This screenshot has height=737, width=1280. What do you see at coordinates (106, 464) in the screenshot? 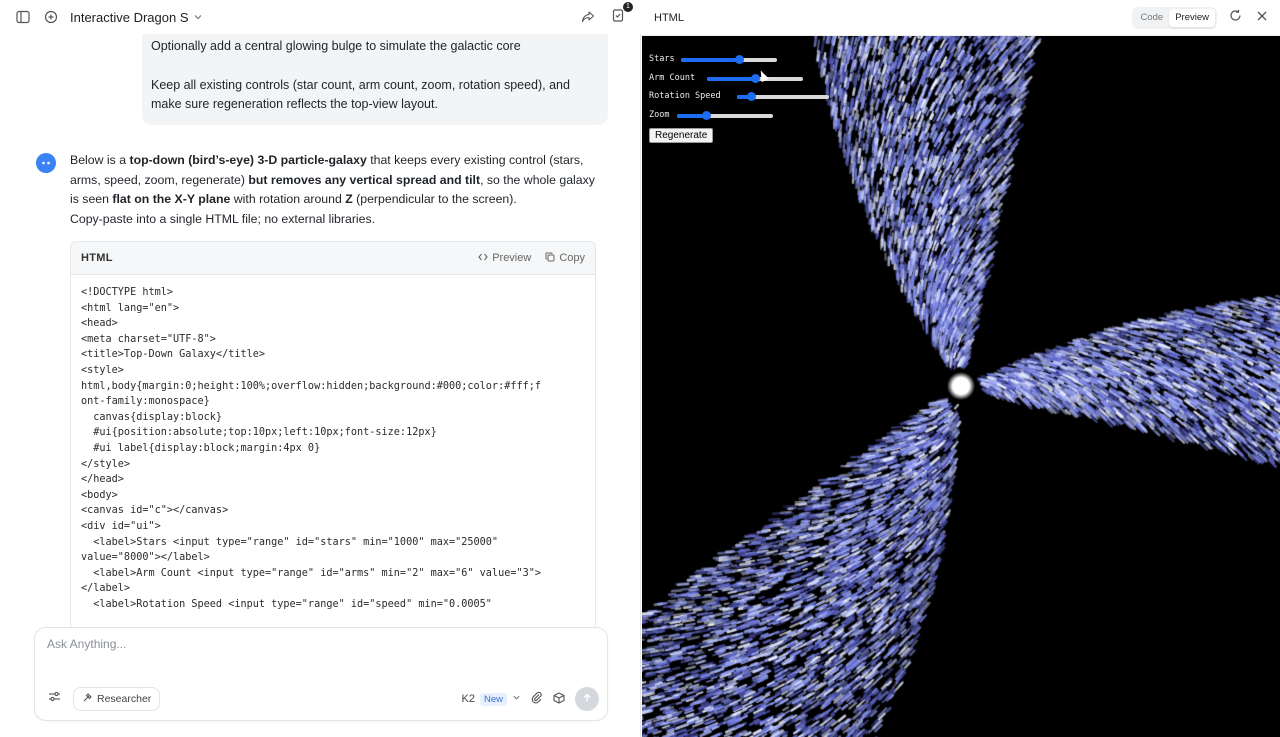
I see `code-line: </style>` at bounding box center [106, 464].